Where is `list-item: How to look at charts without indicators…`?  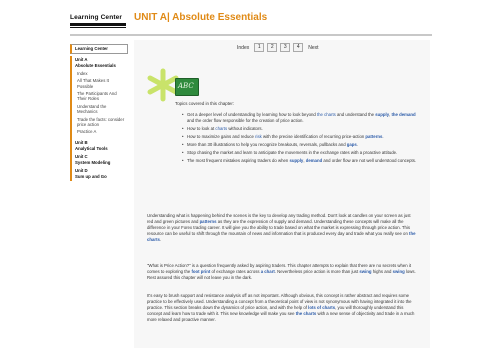
list-item: How to look at charts without indicators… is located at coordinates (300, 129).